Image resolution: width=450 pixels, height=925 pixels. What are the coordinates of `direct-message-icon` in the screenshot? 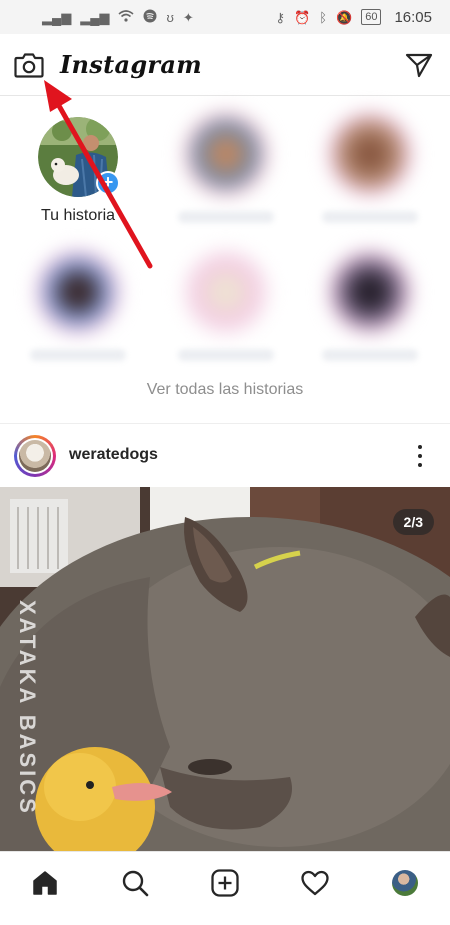 It's located at (419, 65).